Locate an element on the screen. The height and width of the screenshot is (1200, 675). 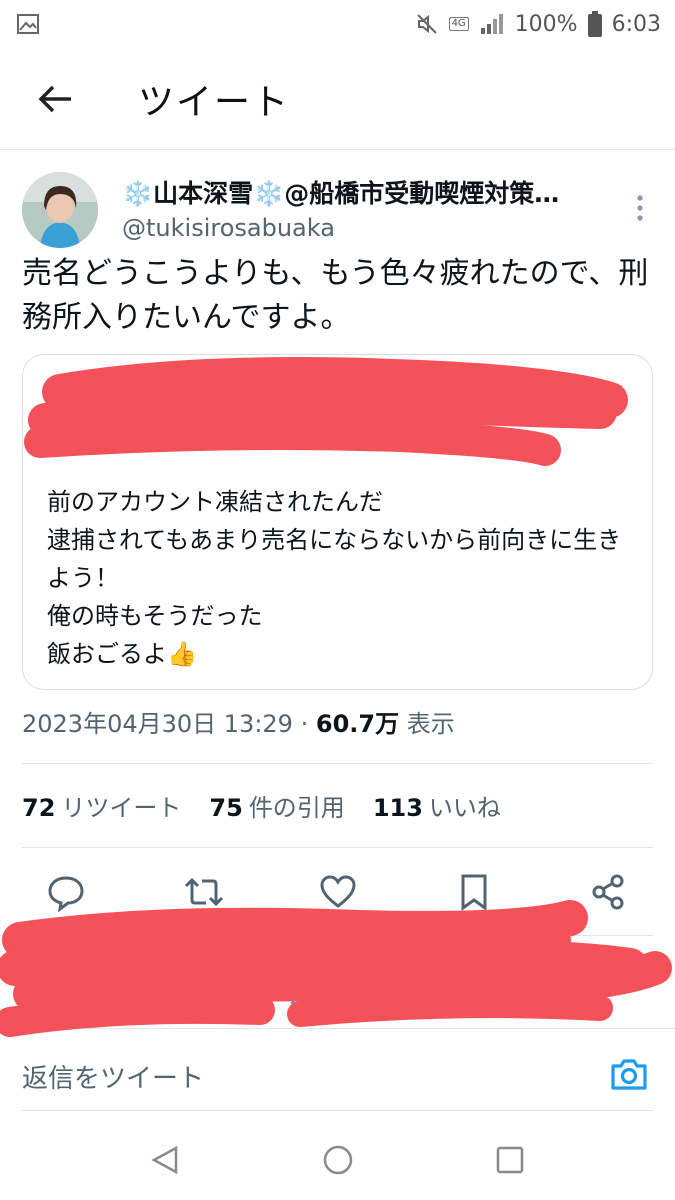
like-button is located at coordinates (338, 892).